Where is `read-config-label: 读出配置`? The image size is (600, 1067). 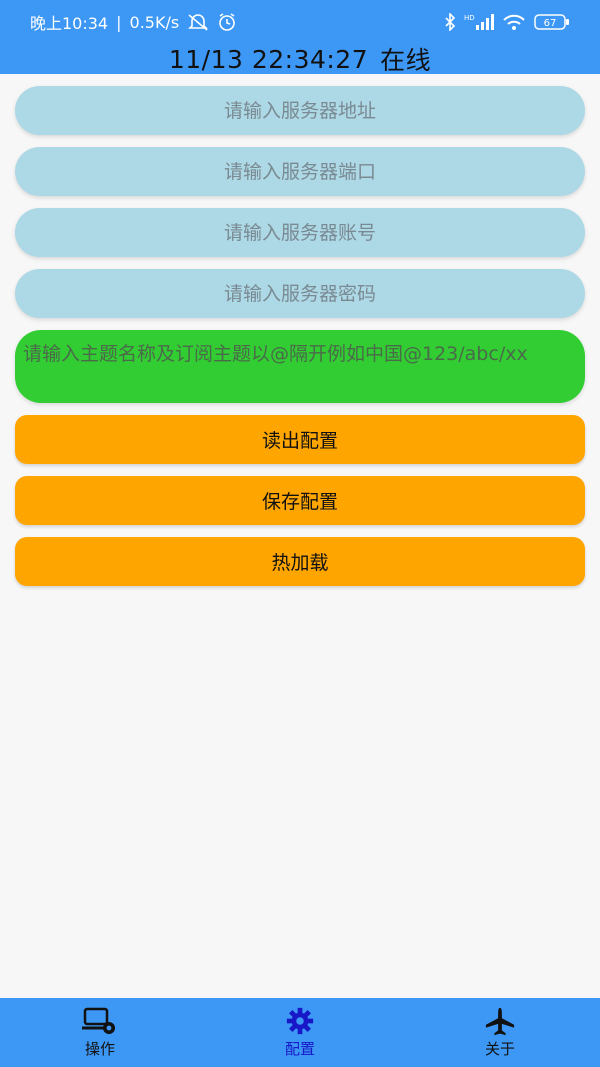 read-config-label: 读出配置 is located at coordinates (299, 441).